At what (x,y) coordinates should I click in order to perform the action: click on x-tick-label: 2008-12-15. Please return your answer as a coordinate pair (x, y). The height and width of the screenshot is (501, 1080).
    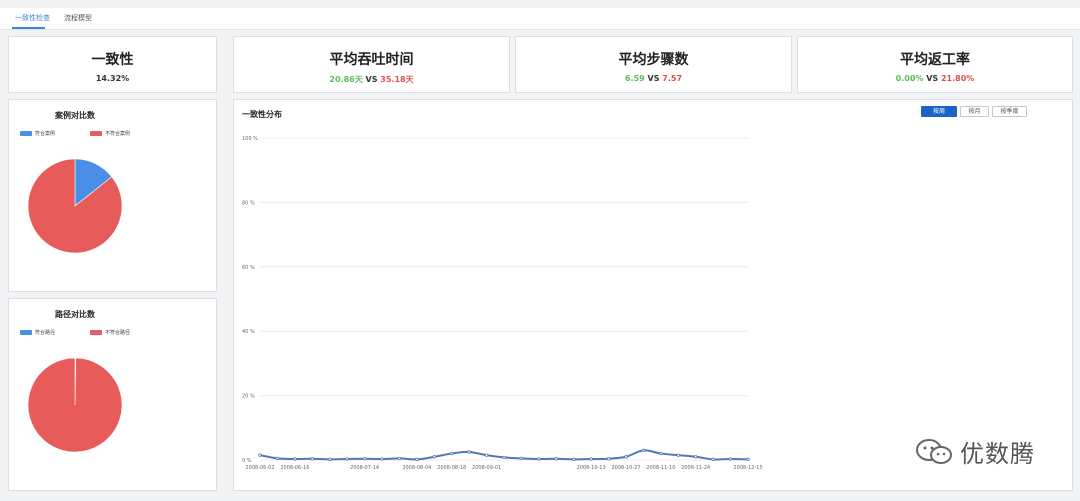
    Looking at the image, I should click on (747, 468).